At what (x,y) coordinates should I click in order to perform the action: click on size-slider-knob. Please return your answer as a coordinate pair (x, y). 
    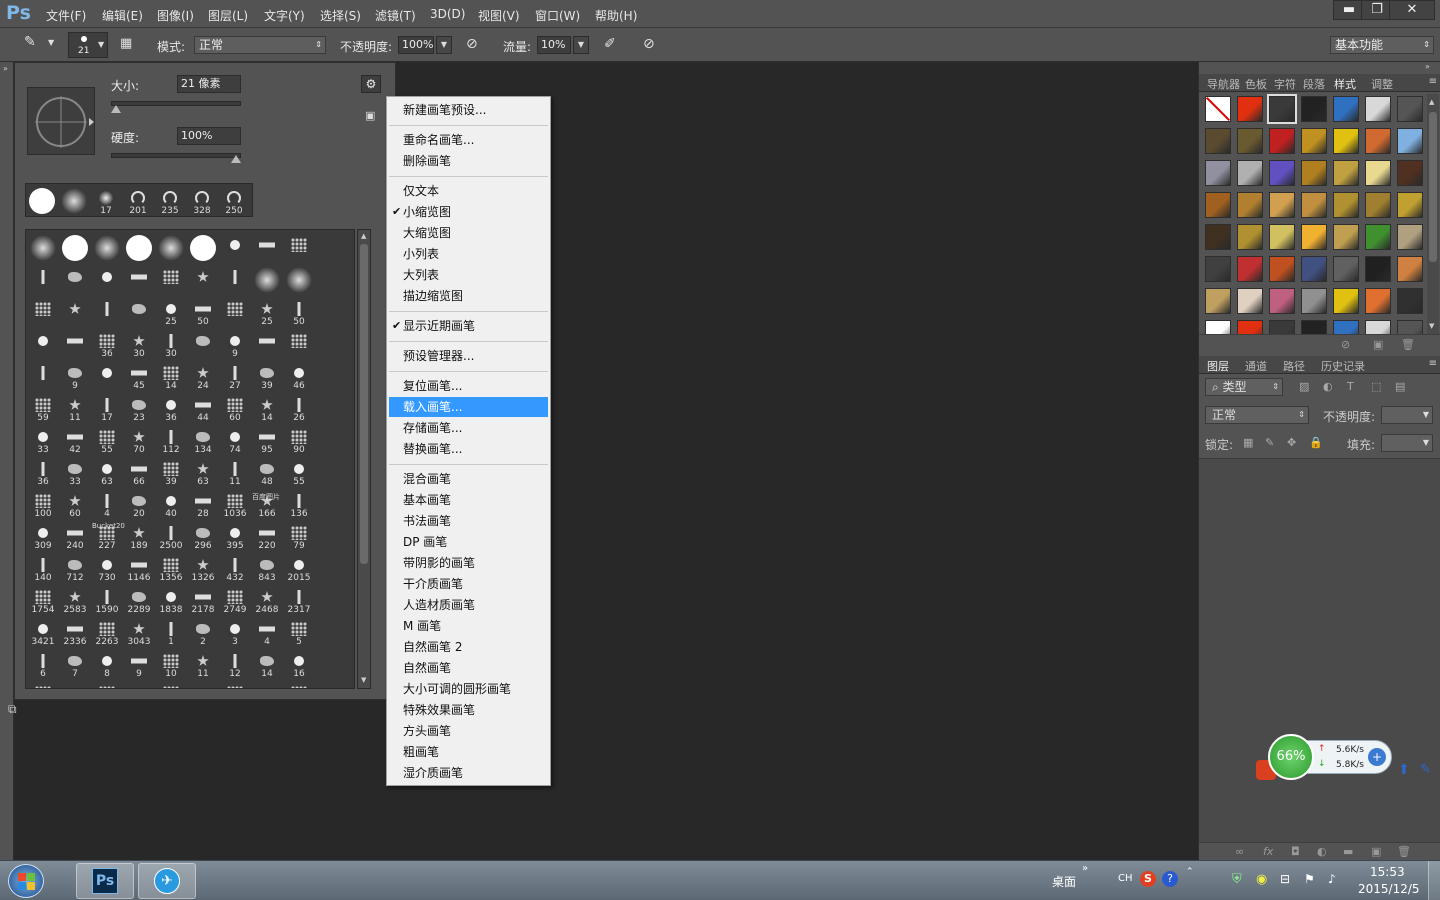
    Looking at the image, I should click on (116, 109).